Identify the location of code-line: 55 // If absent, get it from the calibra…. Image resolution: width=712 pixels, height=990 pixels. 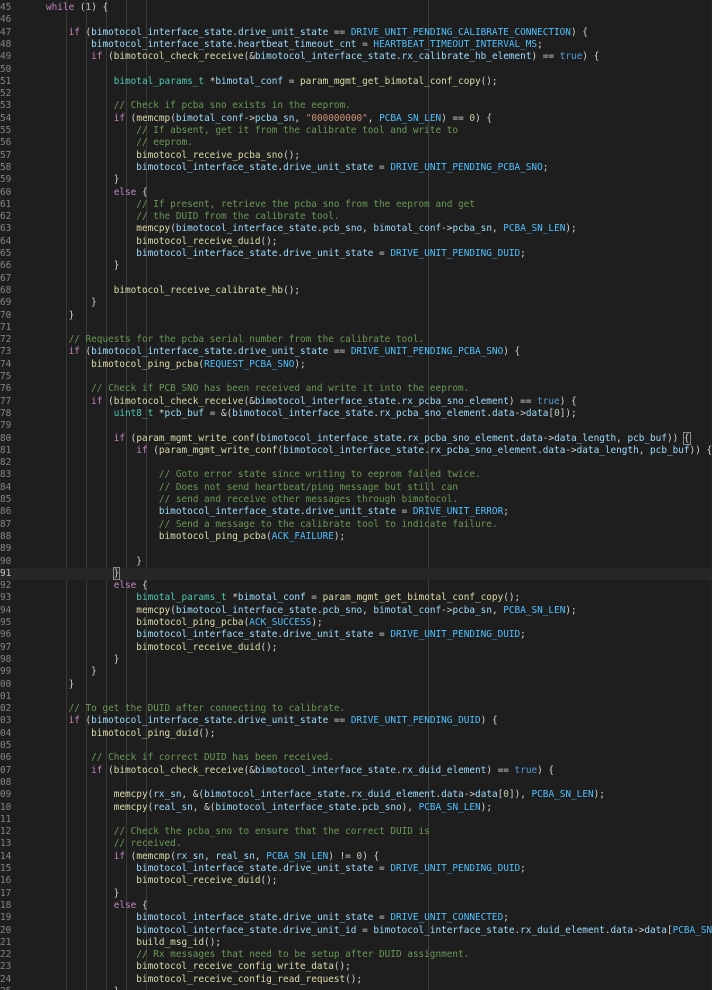
(356, 131).